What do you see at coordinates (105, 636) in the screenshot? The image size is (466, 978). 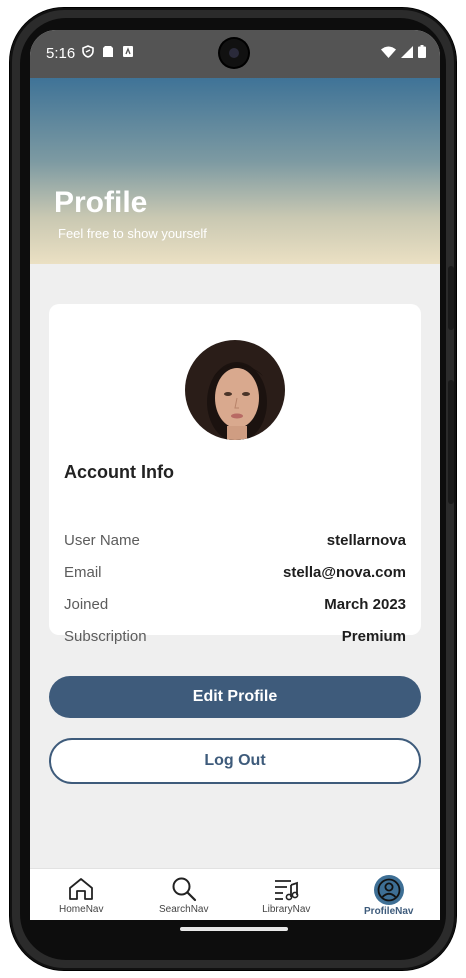 I see `row-label: Subscription` at bounding box center [105, 636].